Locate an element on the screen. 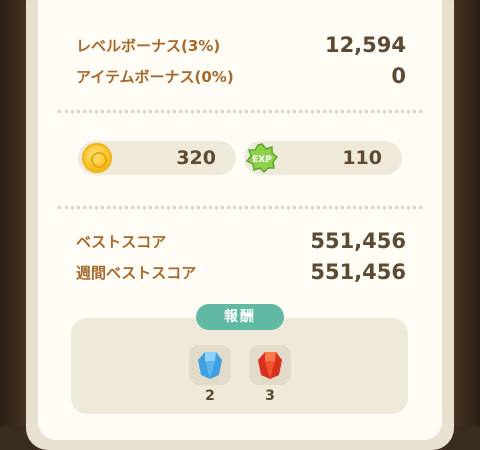 The width and height of the screenshot is (480, 450). level-bonus-value: 12,594 is located at coordinates (365, 45).